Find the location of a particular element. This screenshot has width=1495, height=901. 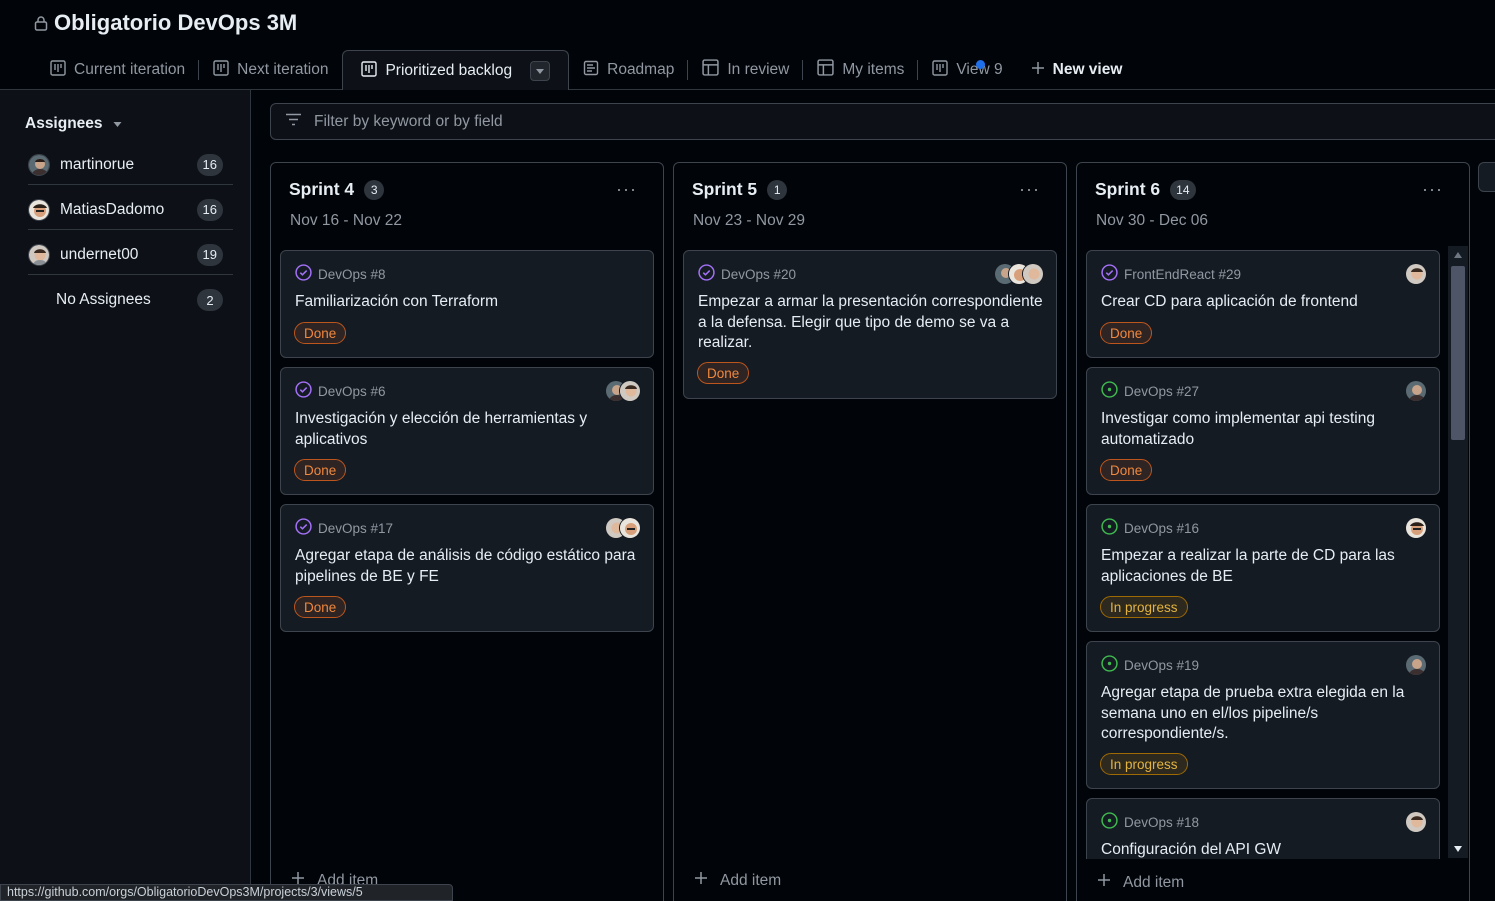

scrollbar-thumb is located at coordinates (1458, 353).